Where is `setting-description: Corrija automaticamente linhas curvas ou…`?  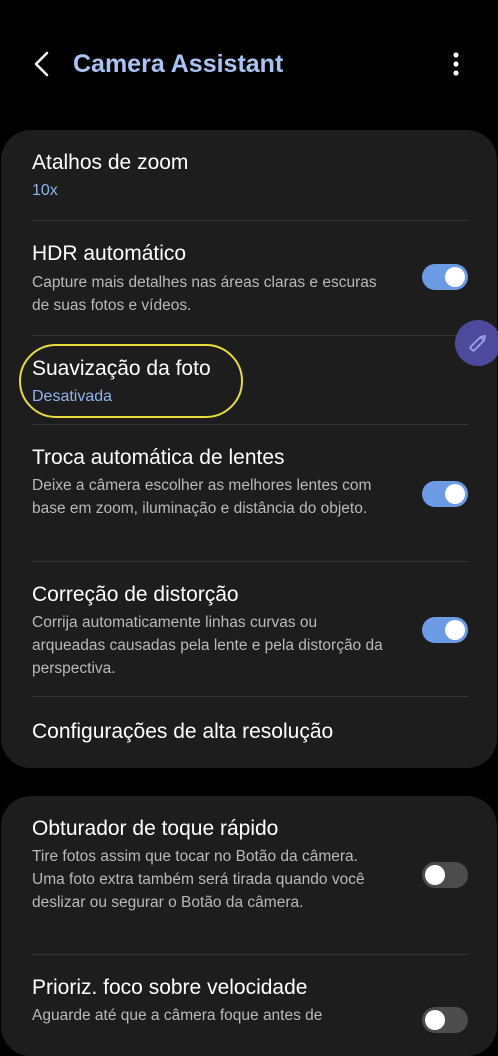 setting-description: Corrija automaticamente linhas curvas ou… is located at coordinates (207, 645).